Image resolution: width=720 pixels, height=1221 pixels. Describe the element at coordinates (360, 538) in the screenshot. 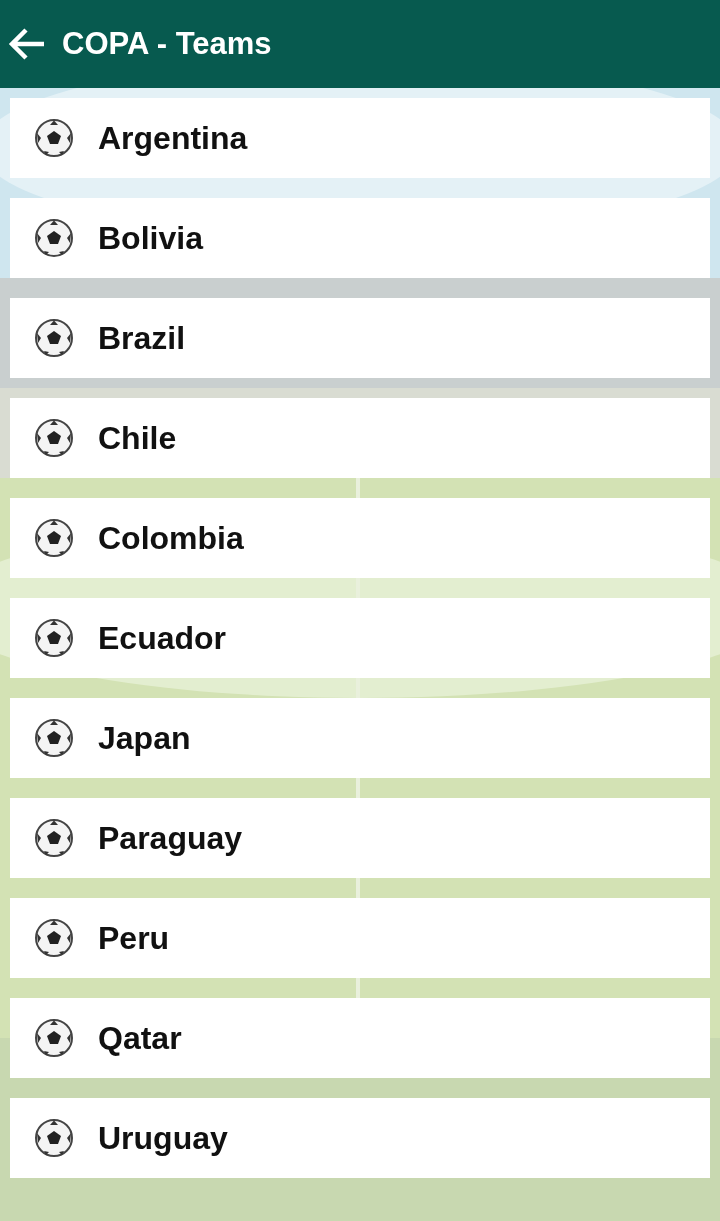

I see `team-list-item: Colombia` at that location.